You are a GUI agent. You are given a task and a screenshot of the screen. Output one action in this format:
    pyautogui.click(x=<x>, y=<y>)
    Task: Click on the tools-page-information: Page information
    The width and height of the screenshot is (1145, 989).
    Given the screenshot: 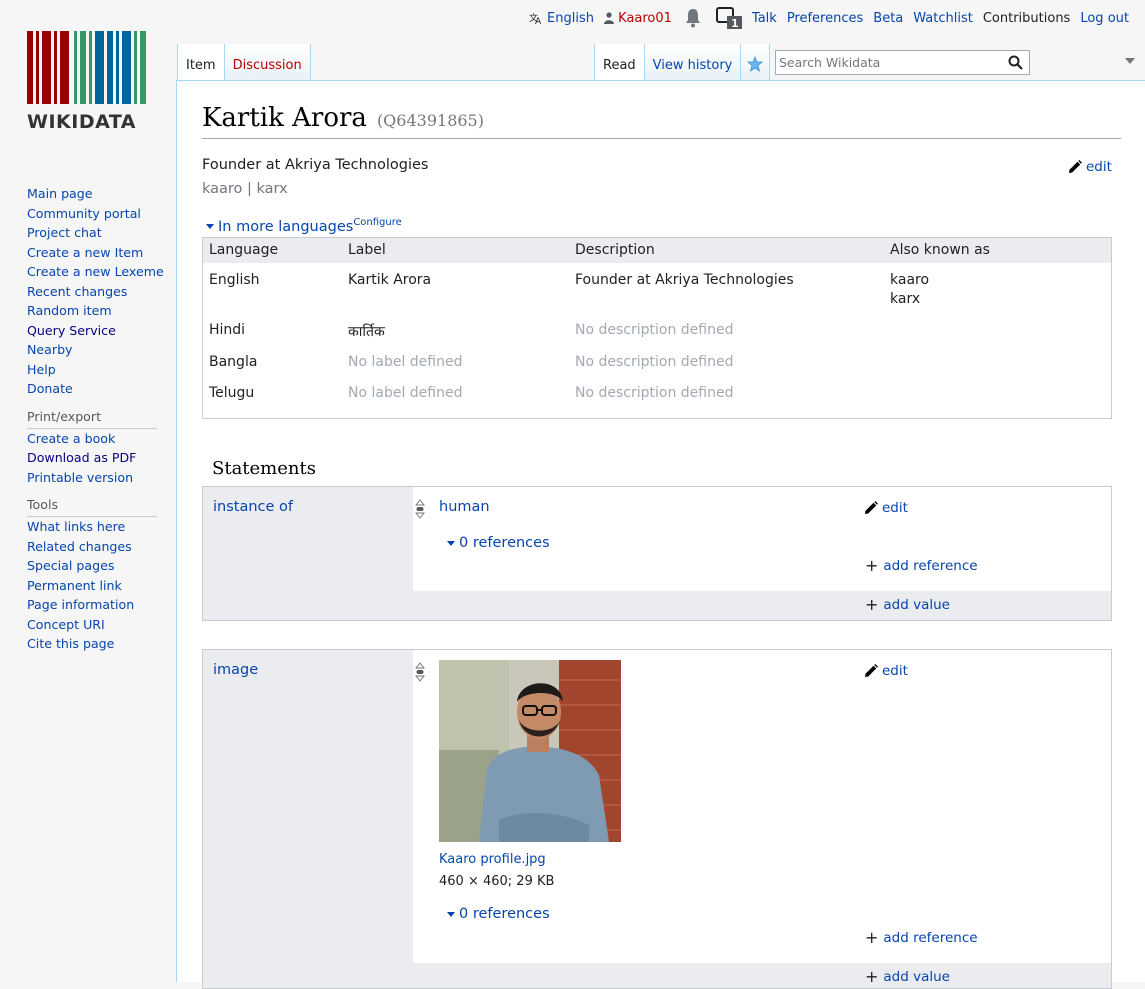 What is the action you would take?
    pyautogui.click(x=80, y=604)
    